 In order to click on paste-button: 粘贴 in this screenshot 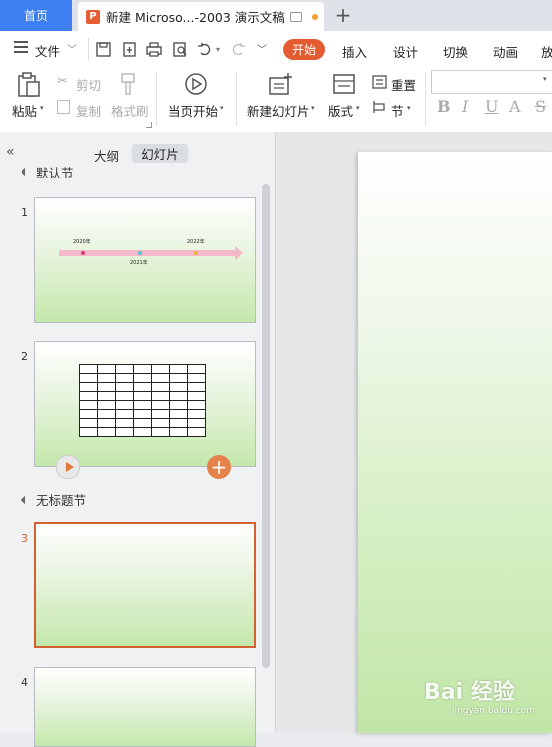, I will do `click(24, 110)`.